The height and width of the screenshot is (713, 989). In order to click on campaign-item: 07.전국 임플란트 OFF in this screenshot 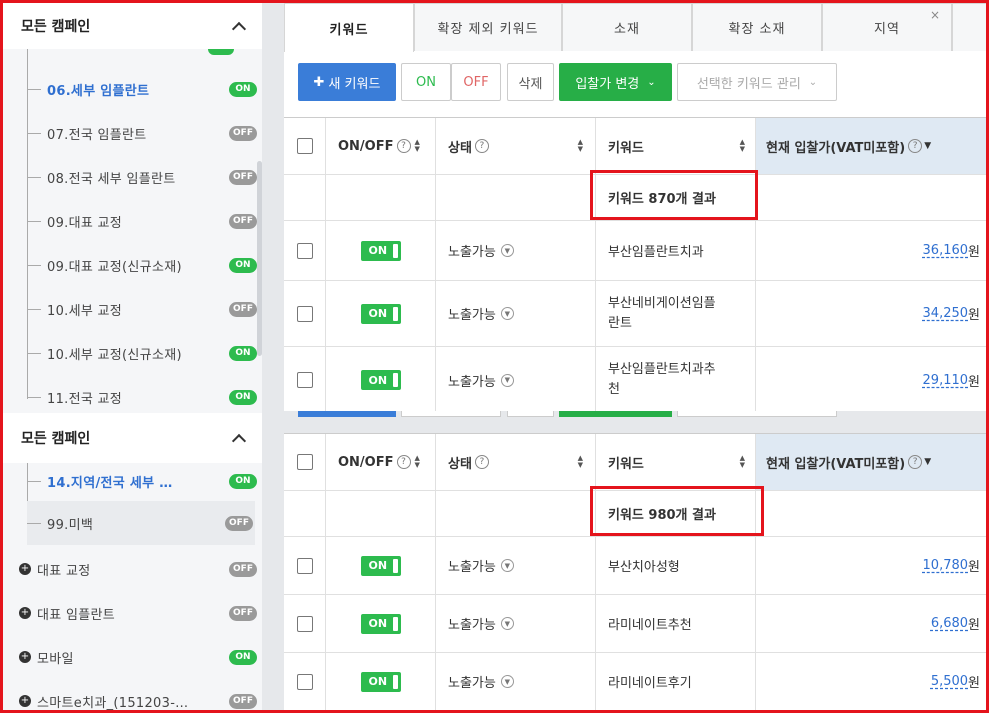, I will do `click(142, 133)`.